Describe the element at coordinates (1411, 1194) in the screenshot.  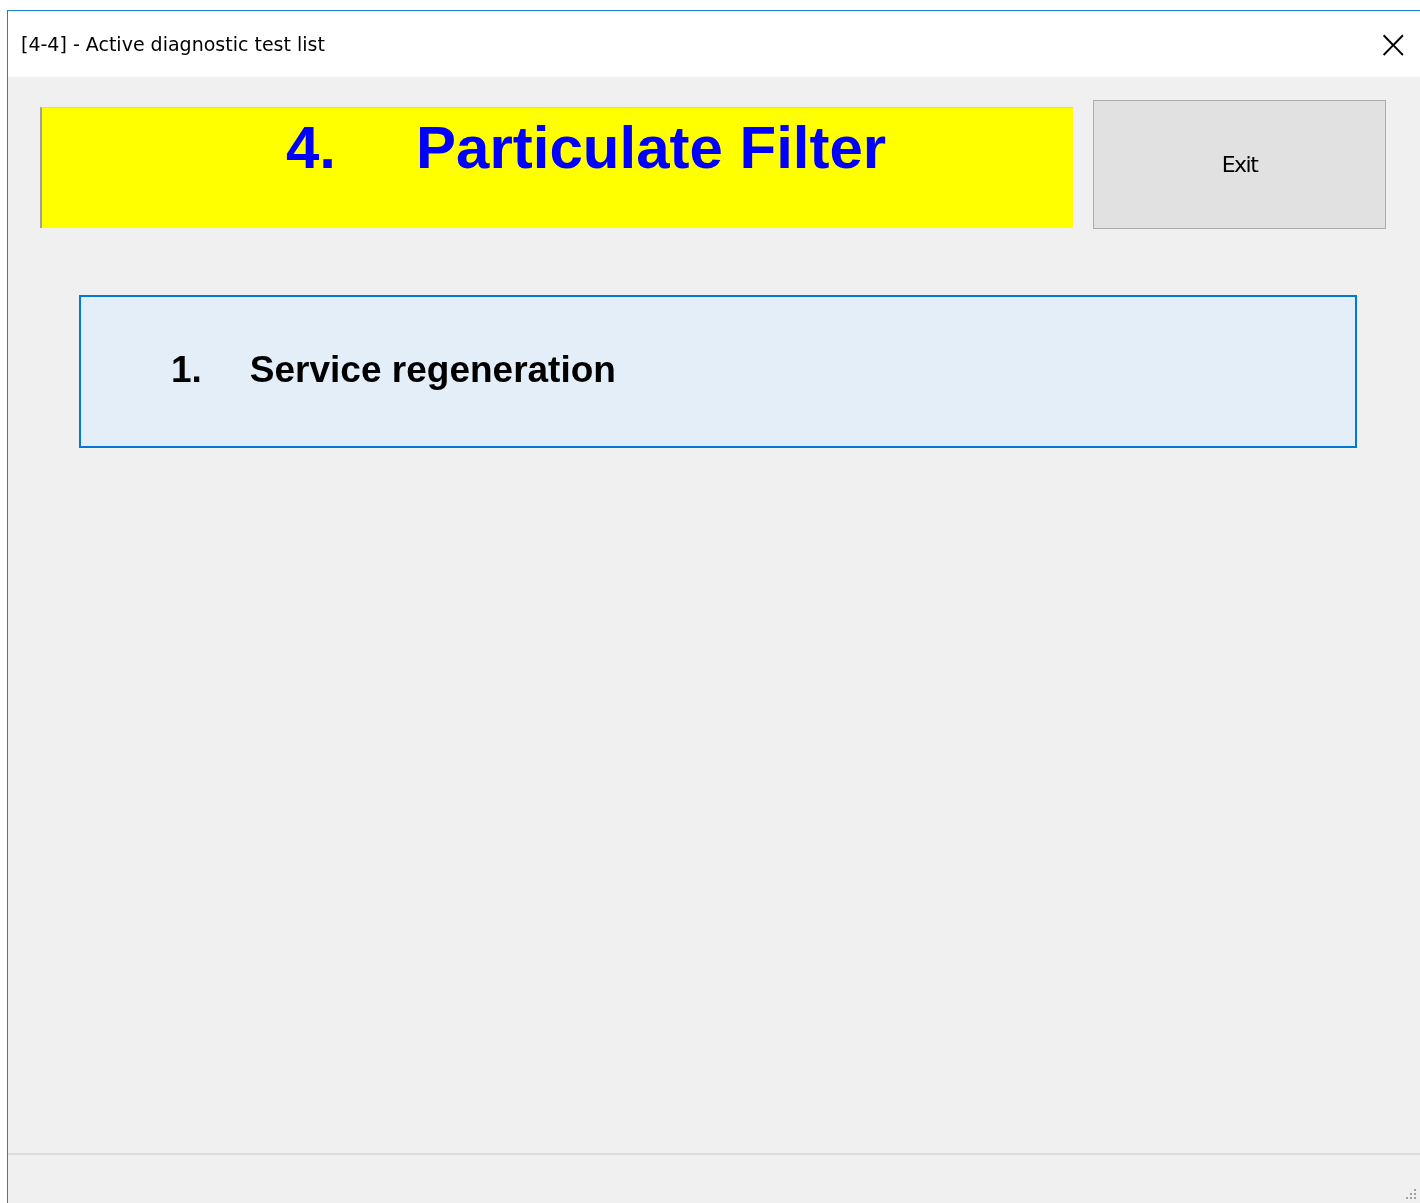
I see `resize-grip-icon` at that location.